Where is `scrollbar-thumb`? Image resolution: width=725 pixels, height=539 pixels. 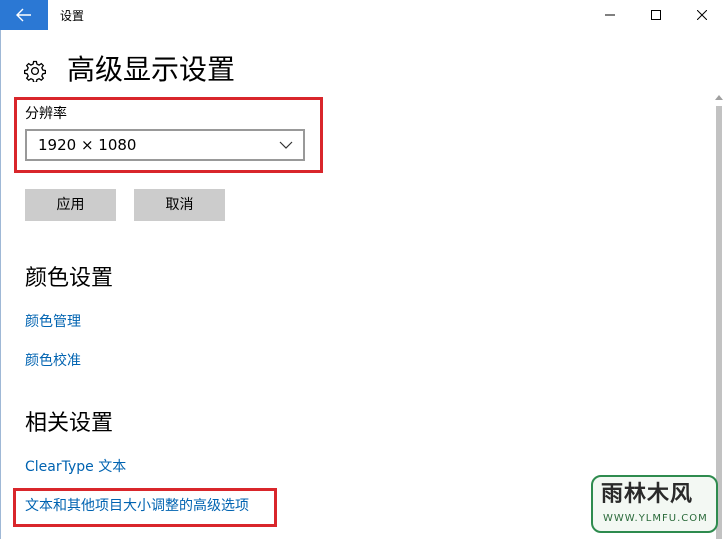
scrollbar-thumb is located at coordinates (719, 322).